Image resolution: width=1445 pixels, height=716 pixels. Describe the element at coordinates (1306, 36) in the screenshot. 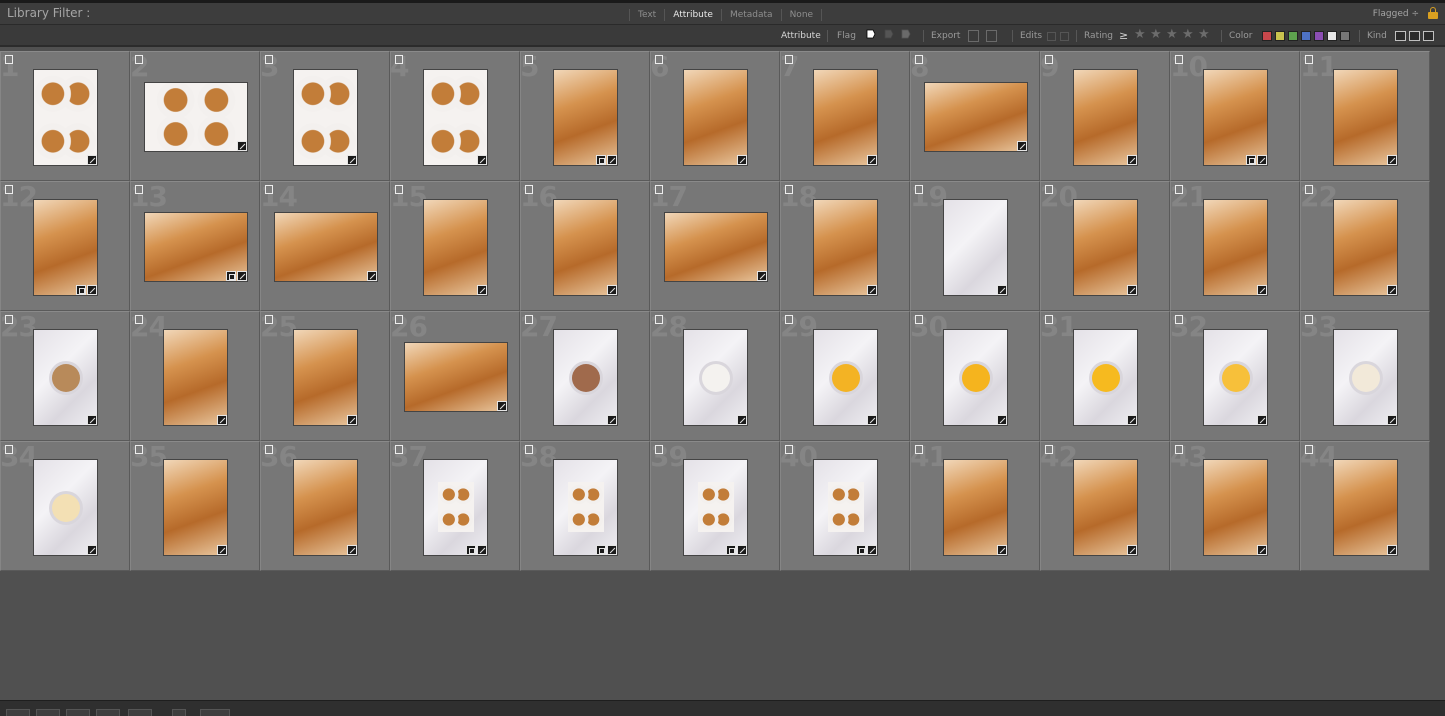

I see `color-swatch-blue` at that location.